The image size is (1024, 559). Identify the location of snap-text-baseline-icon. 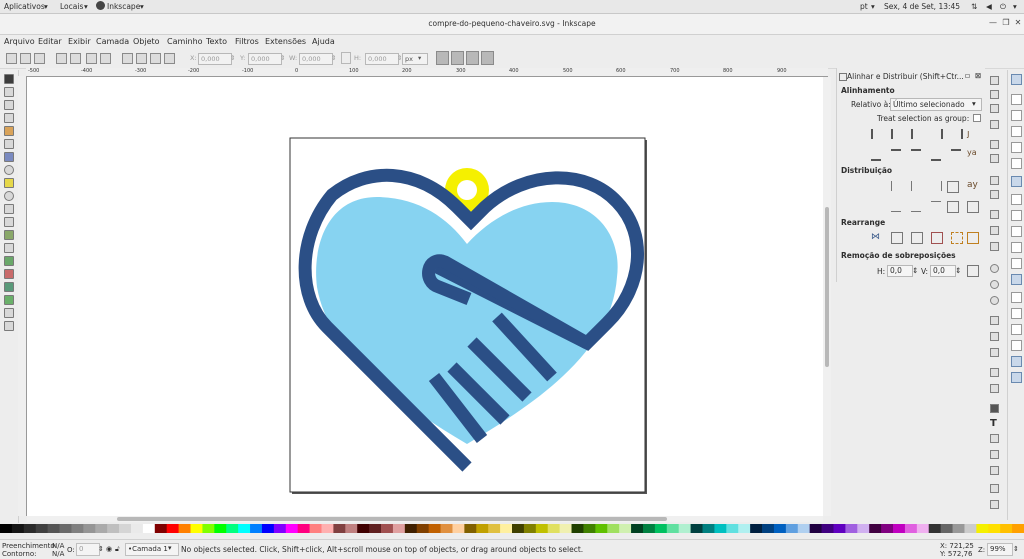
(1016, 329).